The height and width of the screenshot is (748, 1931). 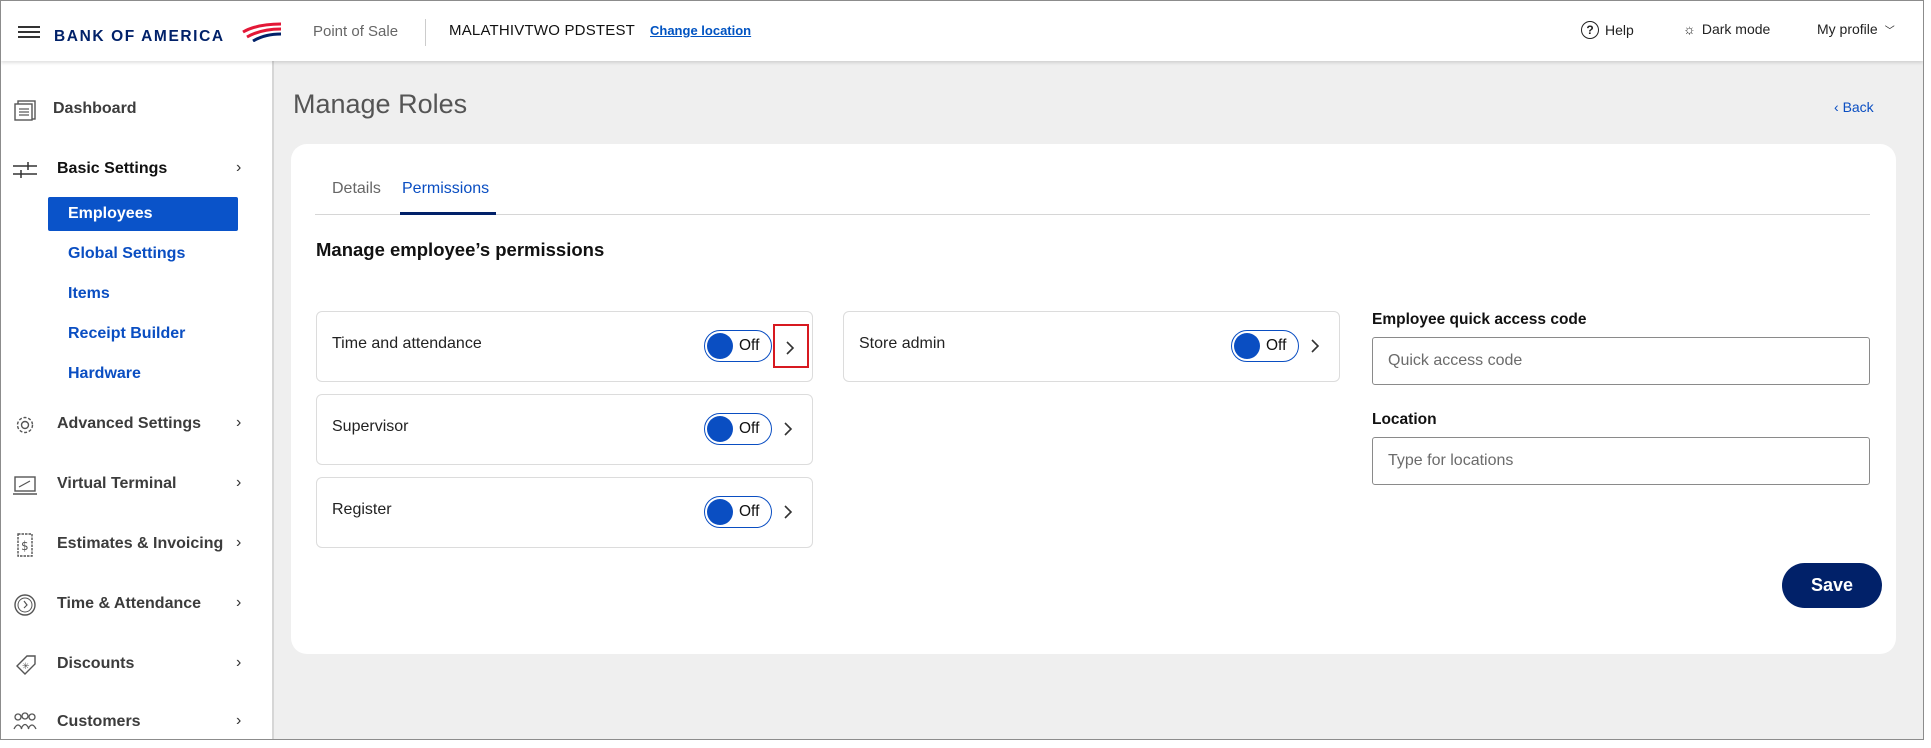 I want to click on back-link: ‹ Back, so click(x=1854, y=107).